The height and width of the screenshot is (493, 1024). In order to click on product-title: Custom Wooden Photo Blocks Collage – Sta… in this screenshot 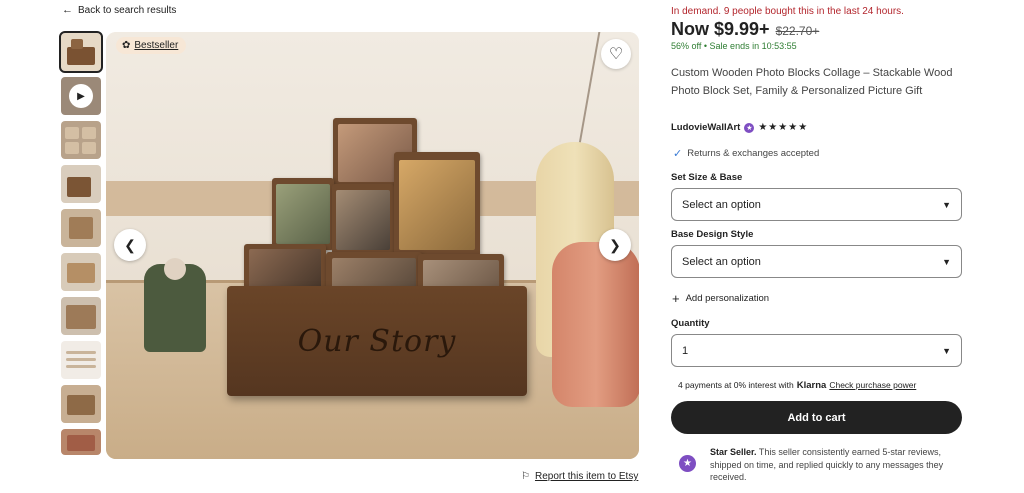, I will do `click(812, 82)`.